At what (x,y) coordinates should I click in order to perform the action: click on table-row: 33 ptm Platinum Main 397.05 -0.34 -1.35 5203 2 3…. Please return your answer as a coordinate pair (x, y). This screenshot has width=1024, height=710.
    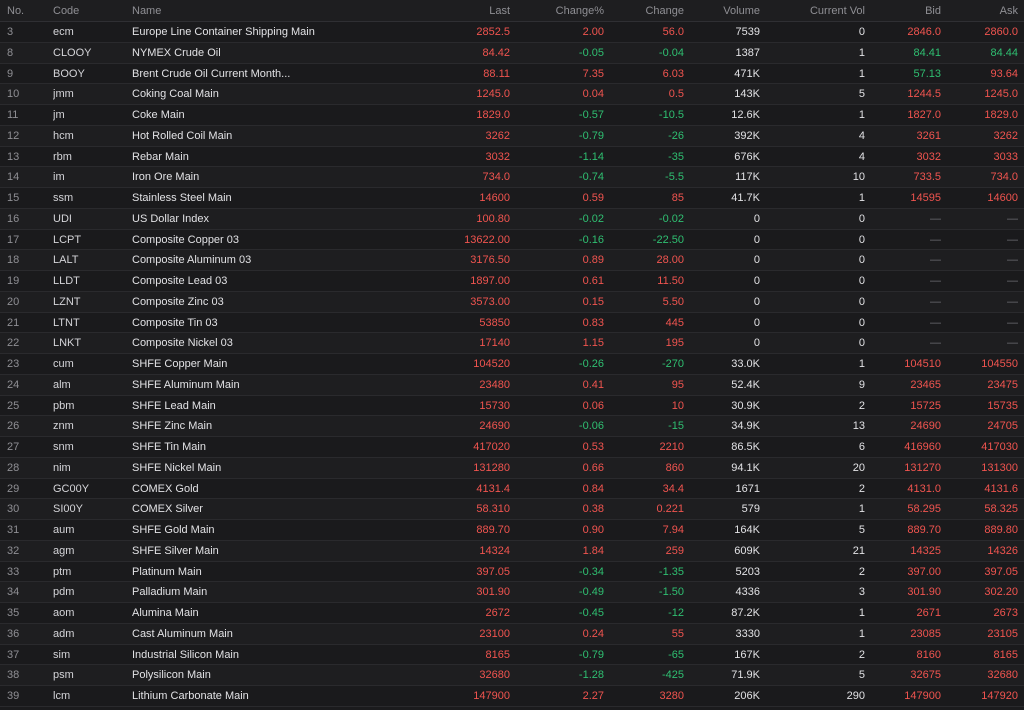
    Looking at the image, I should click on (512, 572).